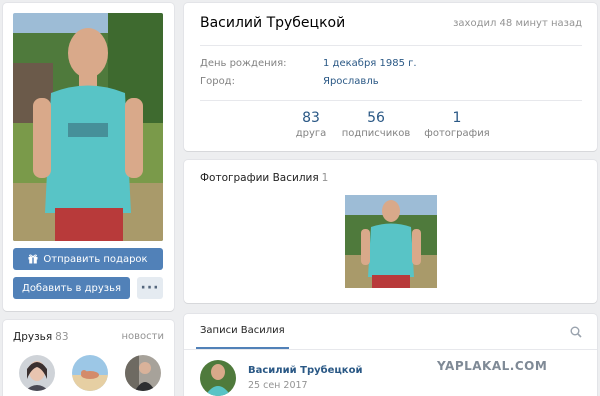 This screenshot has height=396, width=600. I want to click on stat-label: подписчиков, so click(376, 133).